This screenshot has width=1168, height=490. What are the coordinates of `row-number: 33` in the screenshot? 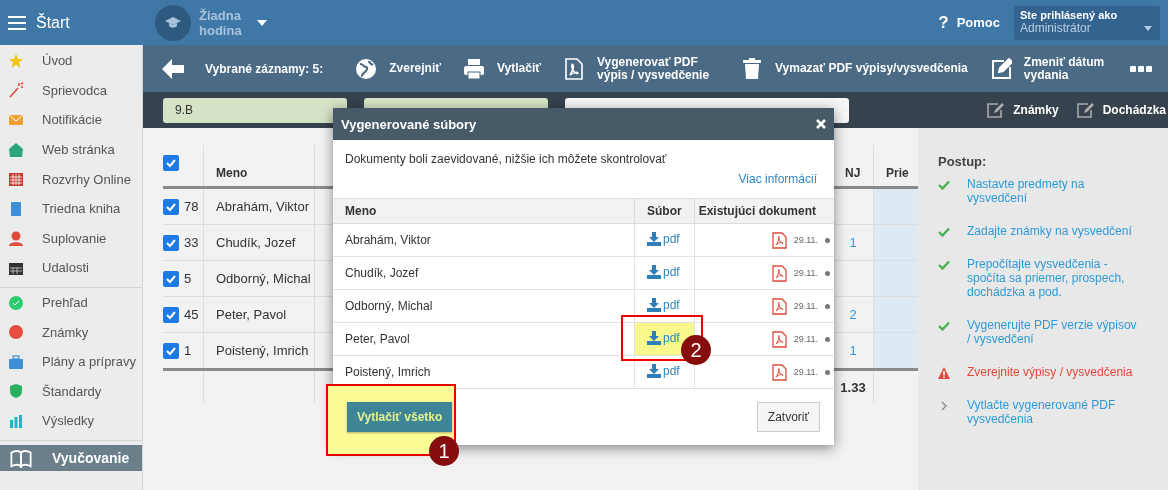 It's located at (191, 243).